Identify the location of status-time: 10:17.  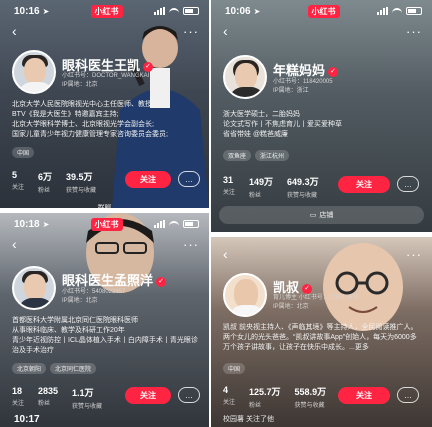
(27, 419).